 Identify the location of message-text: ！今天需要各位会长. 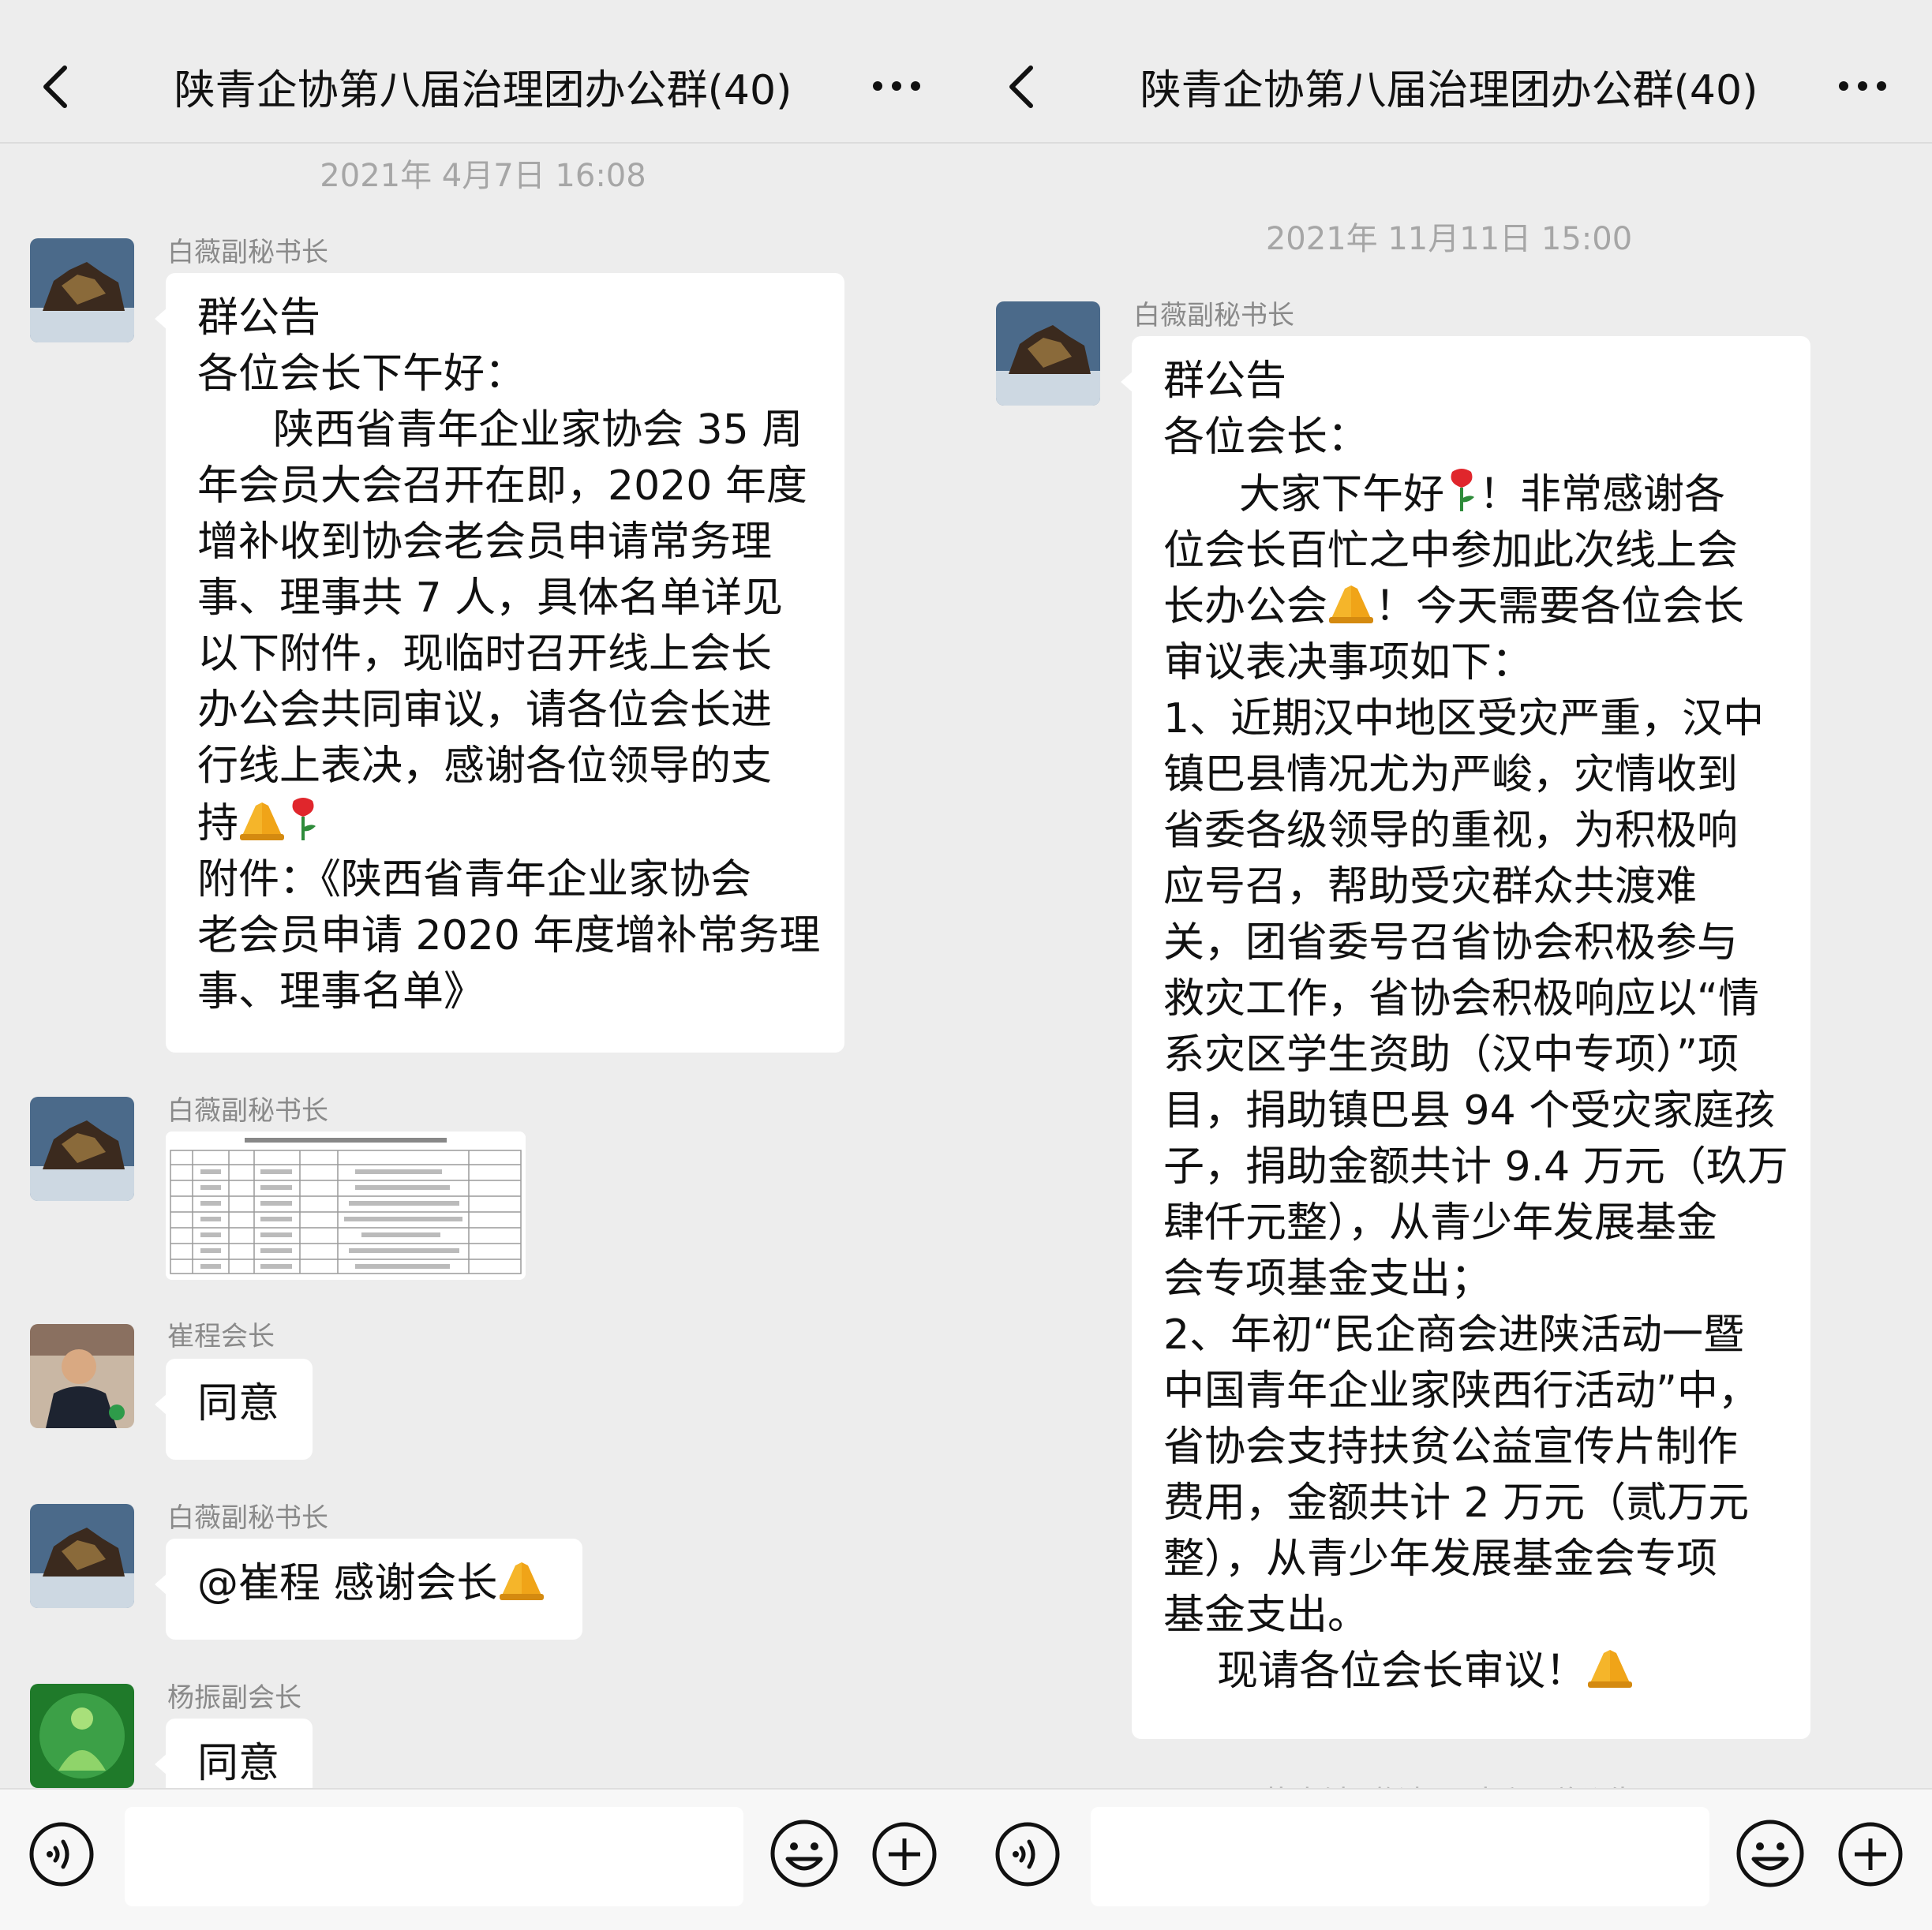
(1560, 606).